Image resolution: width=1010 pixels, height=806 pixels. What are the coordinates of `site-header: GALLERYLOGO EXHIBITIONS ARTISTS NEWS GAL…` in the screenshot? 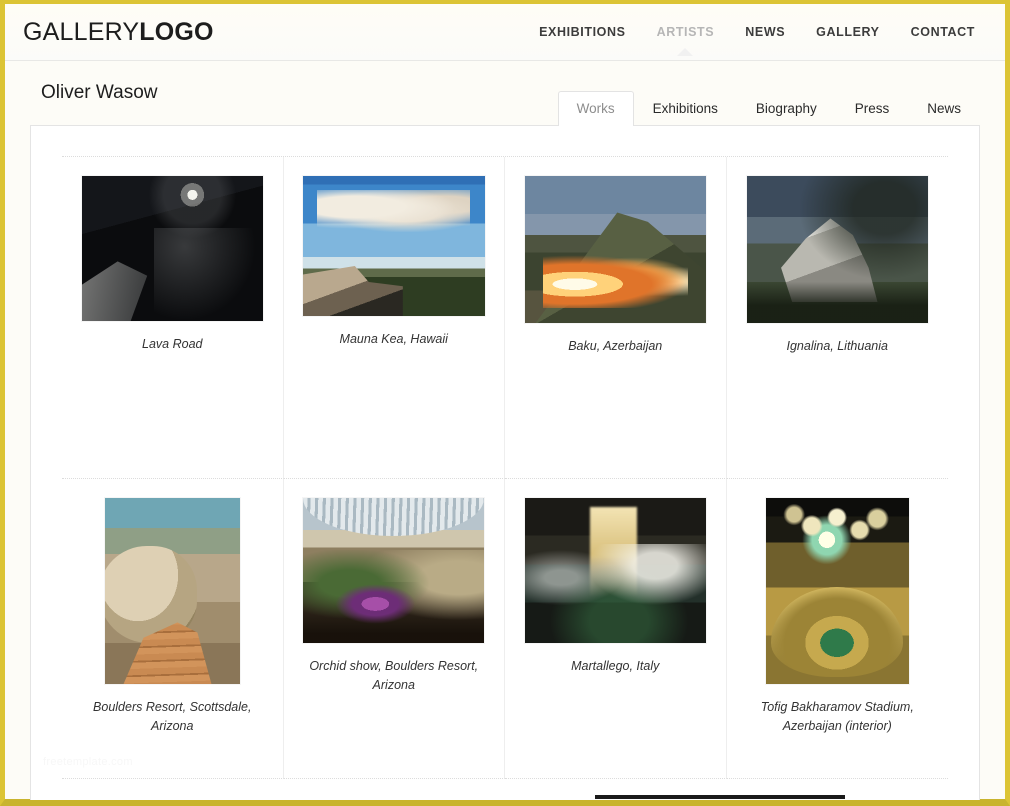 It's located at (505, 32).